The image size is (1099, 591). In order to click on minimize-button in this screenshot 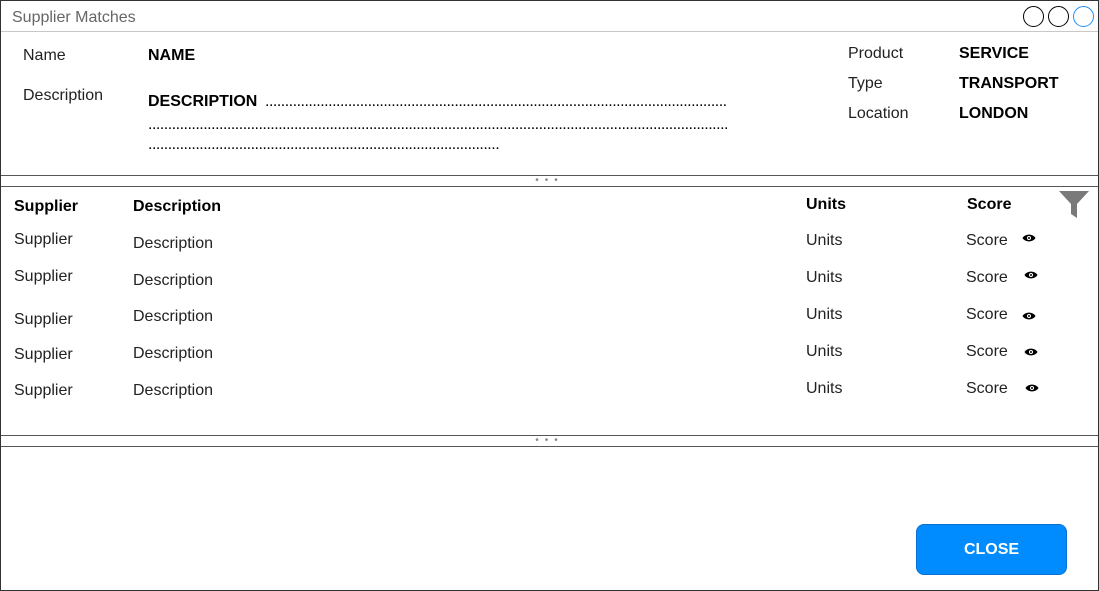, I will do `click(1033, 16)`.